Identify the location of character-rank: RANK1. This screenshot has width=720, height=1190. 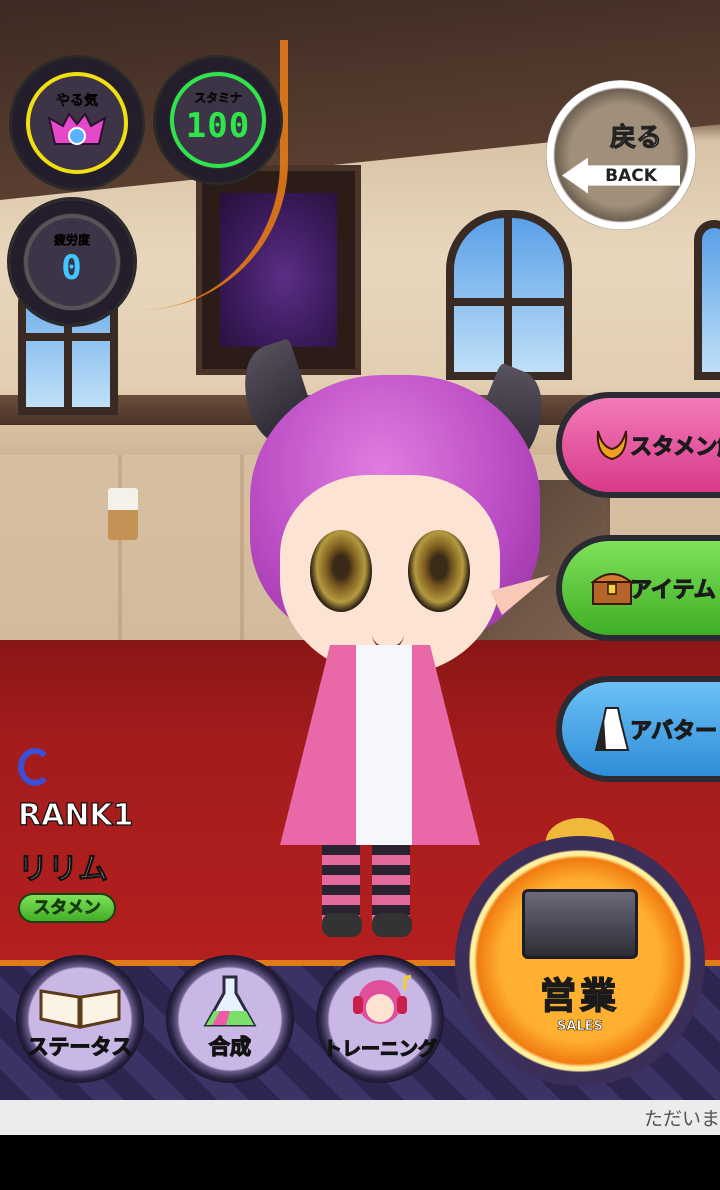
(75, 815).